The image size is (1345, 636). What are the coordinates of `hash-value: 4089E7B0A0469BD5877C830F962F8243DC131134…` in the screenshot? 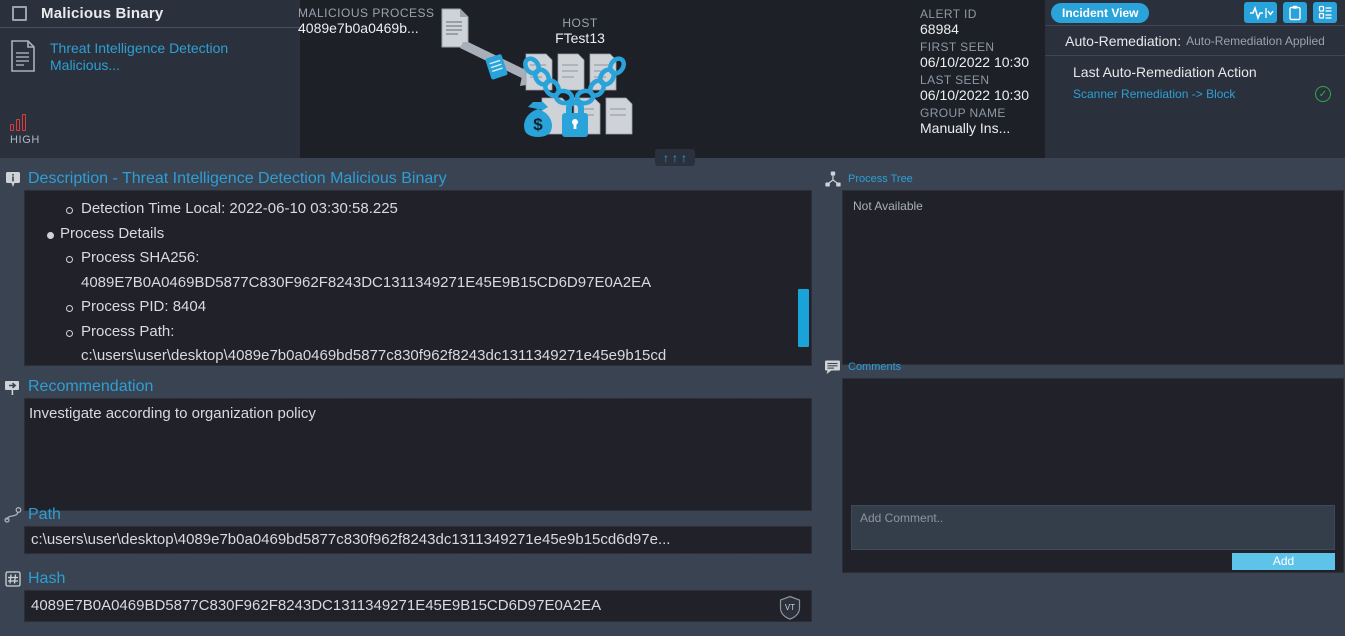 It's located at (316, 605).